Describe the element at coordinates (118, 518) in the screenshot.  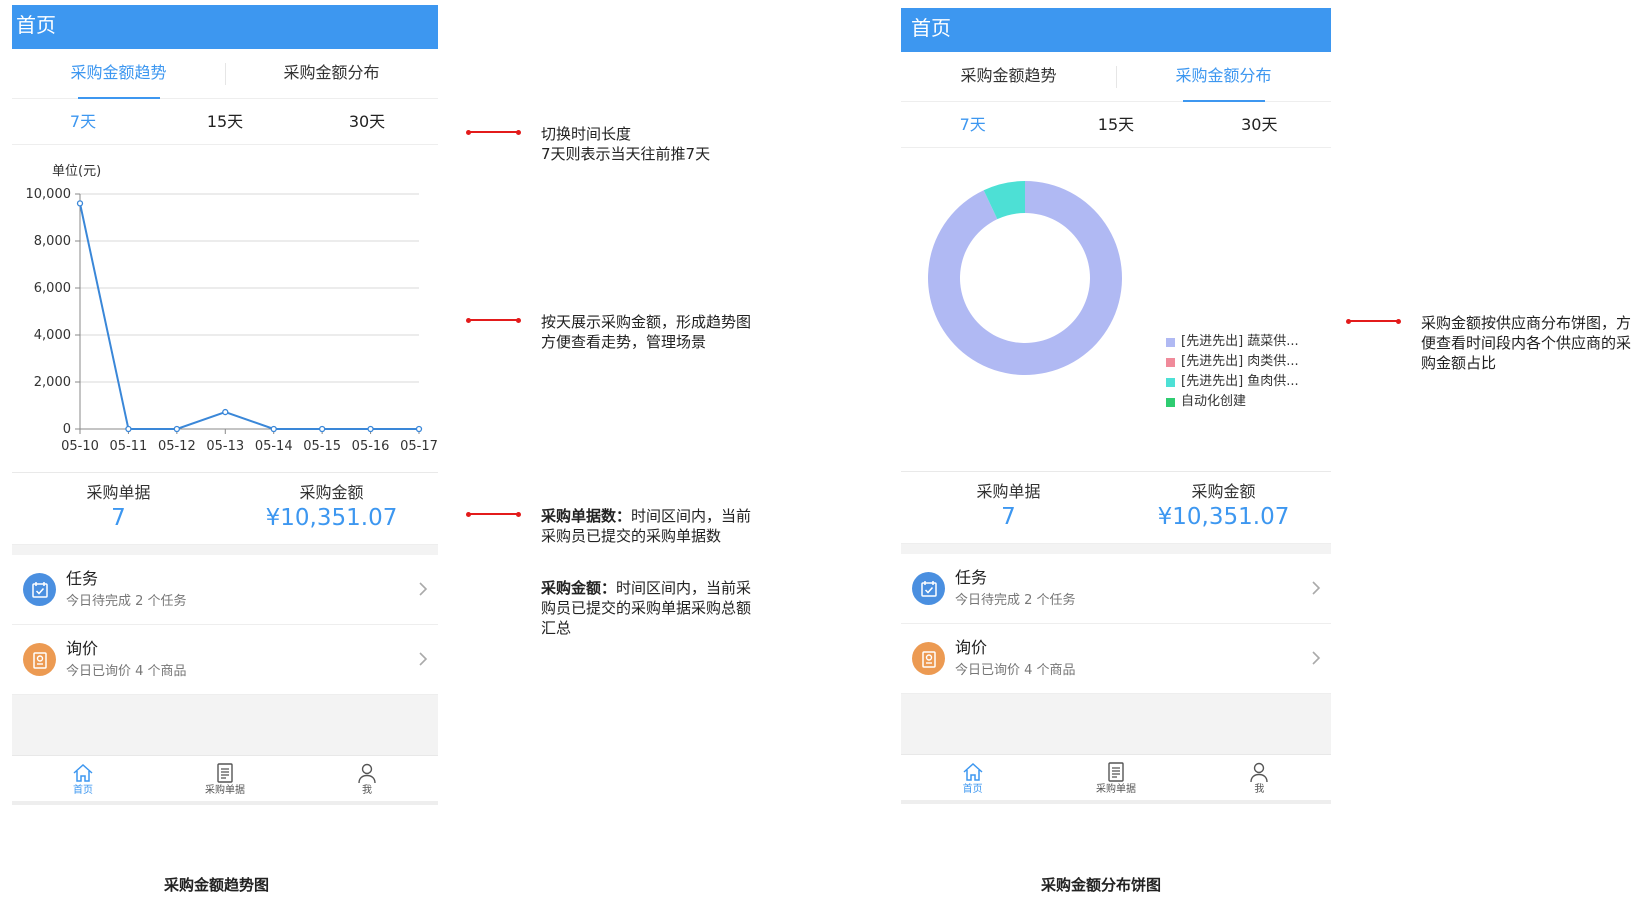
I see `orders-value: 7` at that location.